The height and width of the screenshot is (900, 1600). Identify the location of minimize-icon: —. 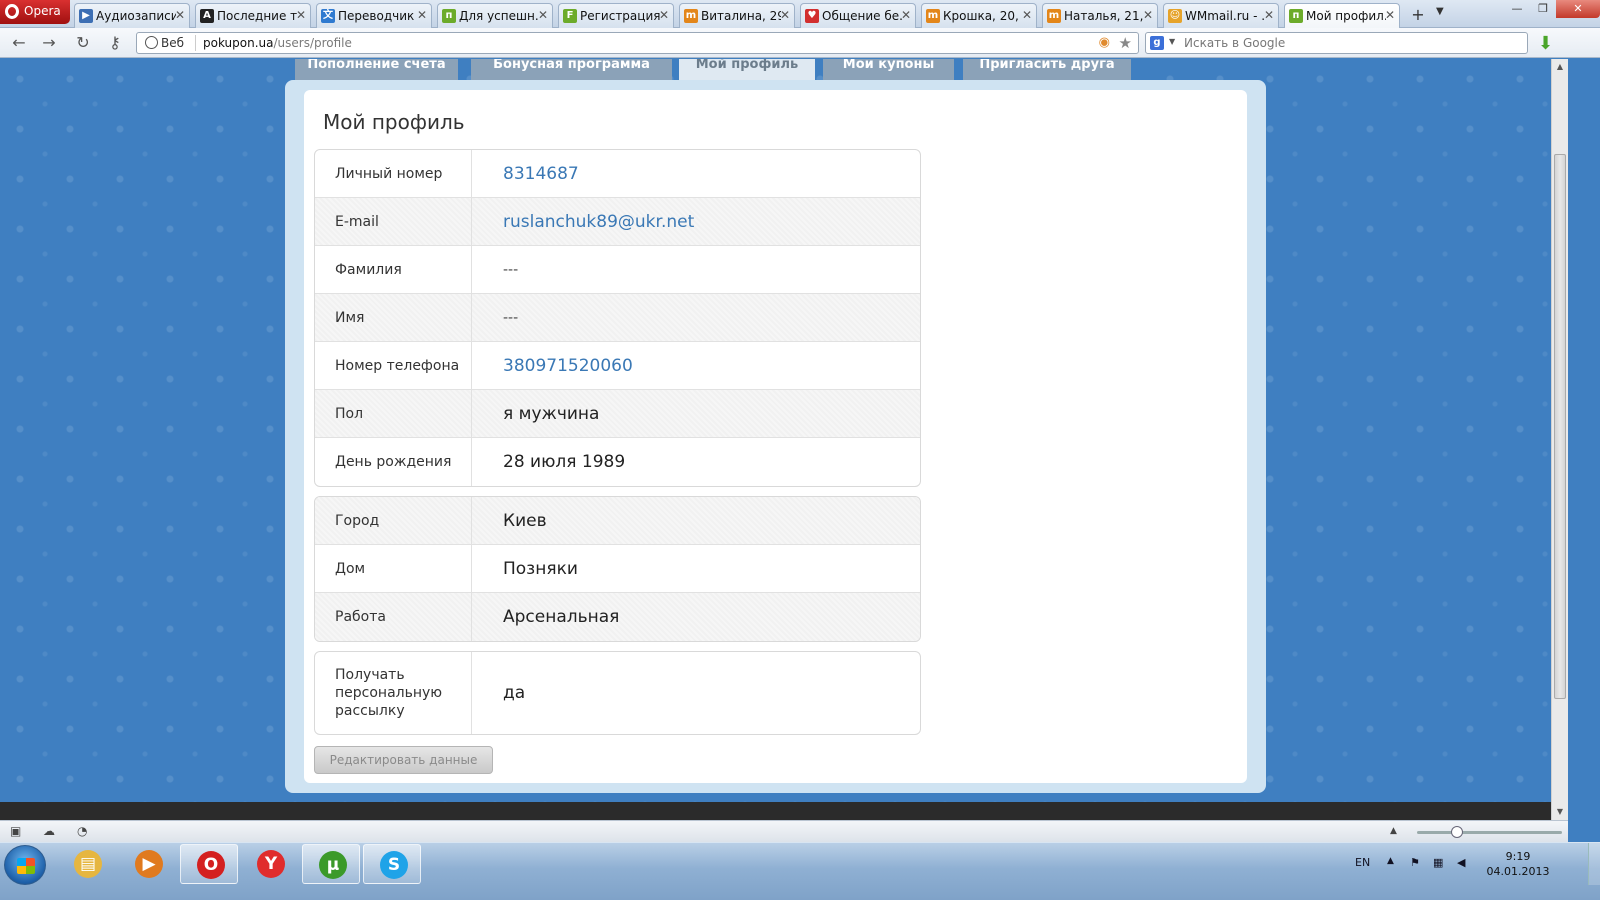
(1517, 9).